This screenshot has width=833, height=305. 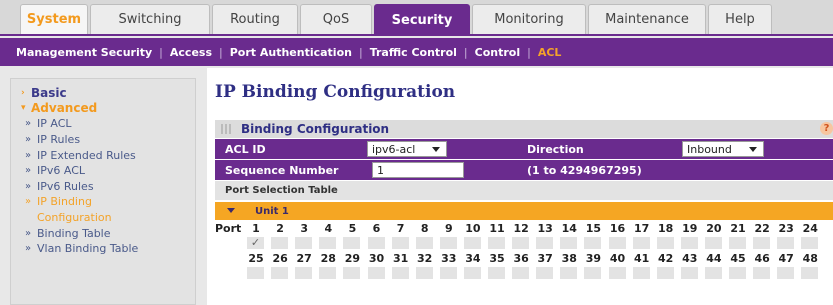 What do you see at coordinates (282, 170) in the screenshot?
I see `sequence-number-label: Sequence Number` at bounding box center [282, 170].